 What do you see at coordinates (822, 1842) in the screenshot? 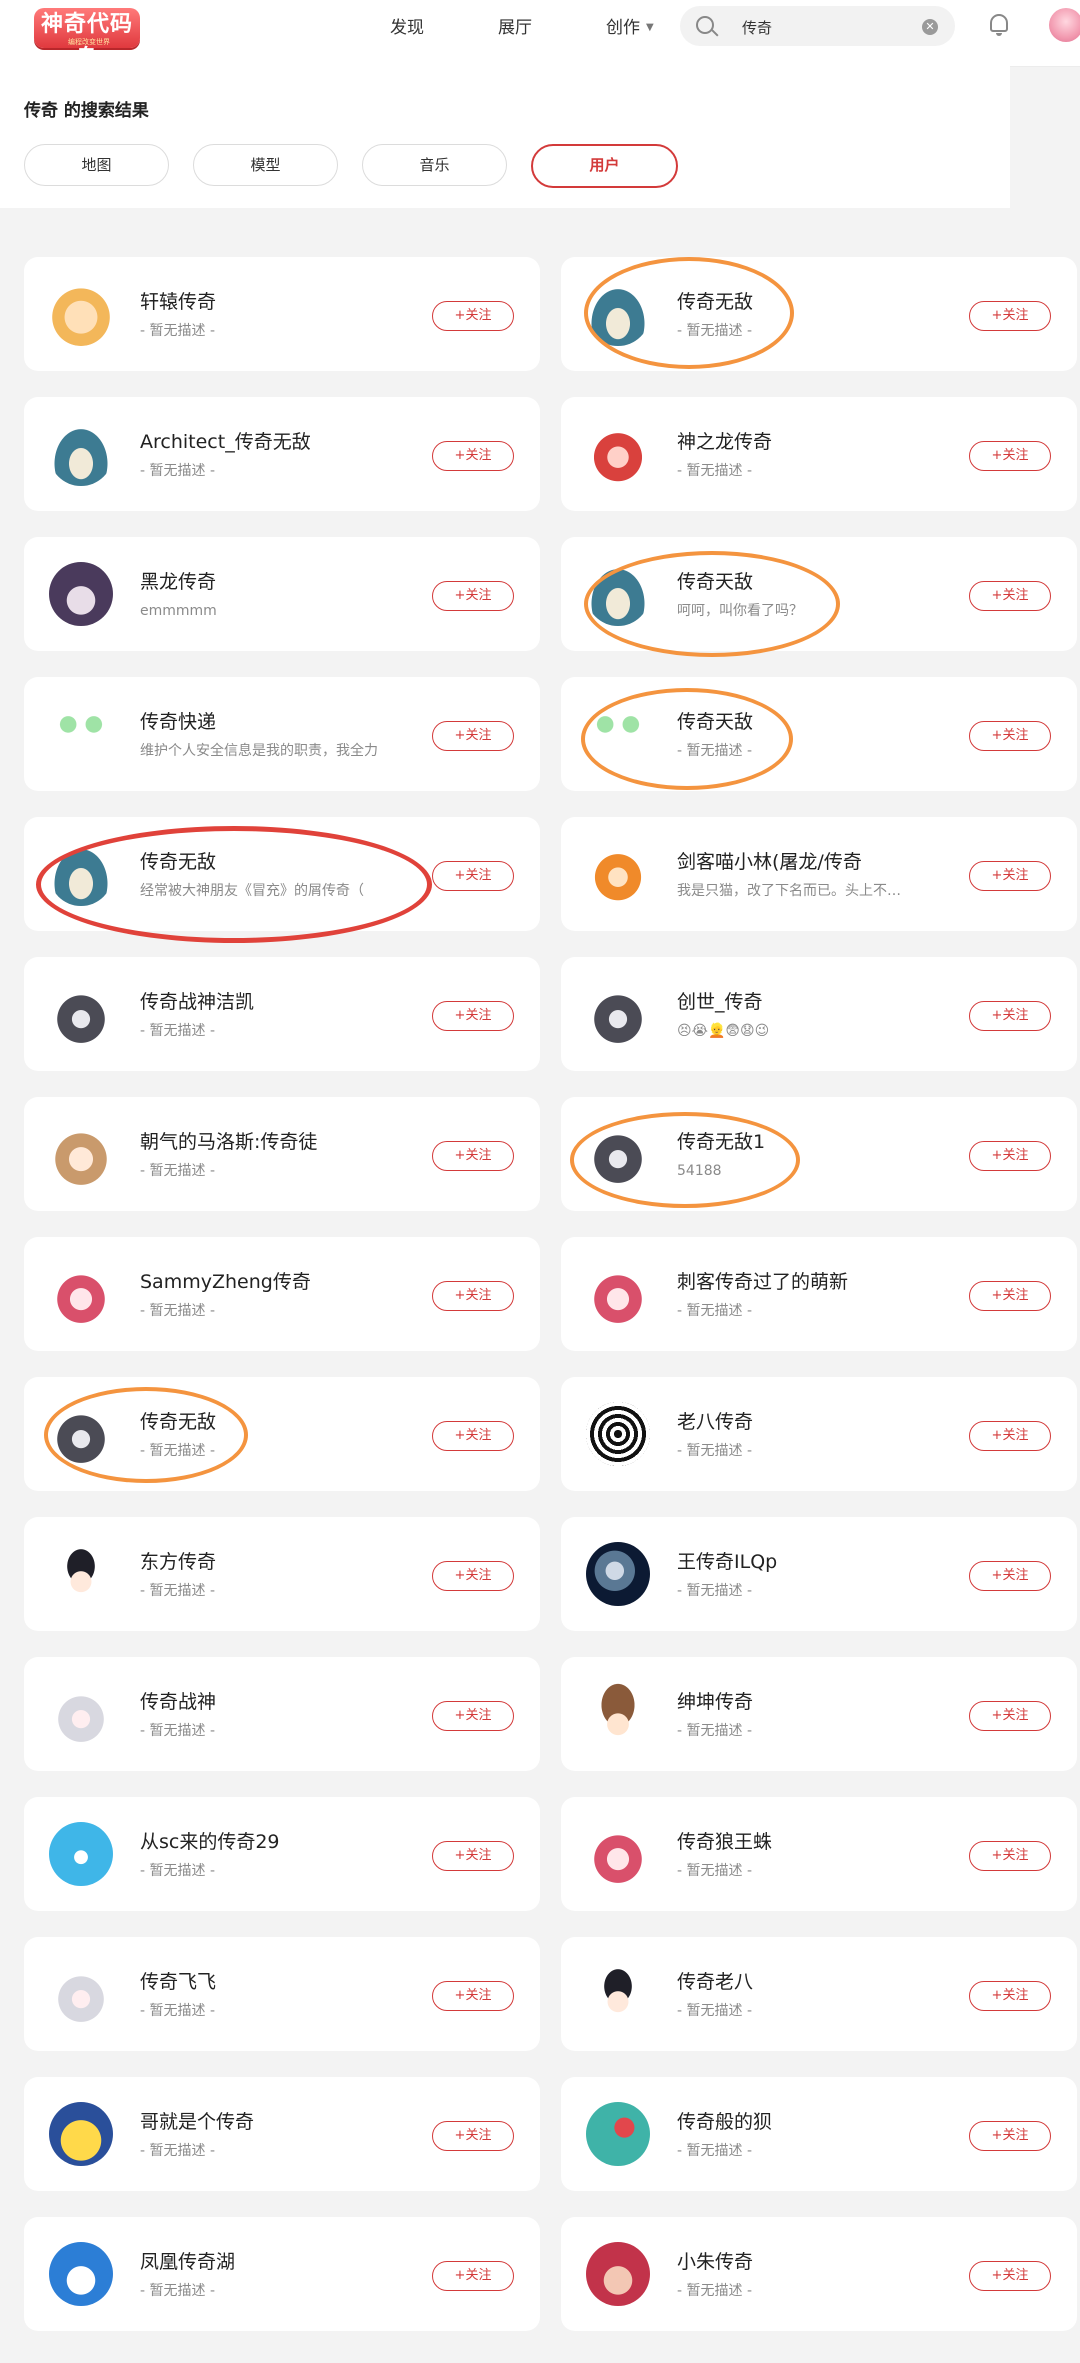
I see `user-name: 传奇狼王蛛` at bounding box center [822, 1842].